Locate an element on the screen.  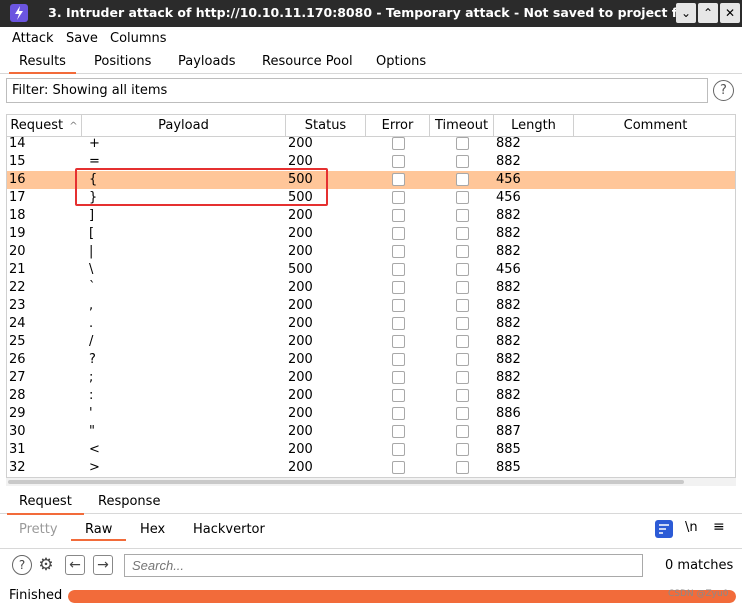
menu-attack: Attack is located at coordinates (33, 38).